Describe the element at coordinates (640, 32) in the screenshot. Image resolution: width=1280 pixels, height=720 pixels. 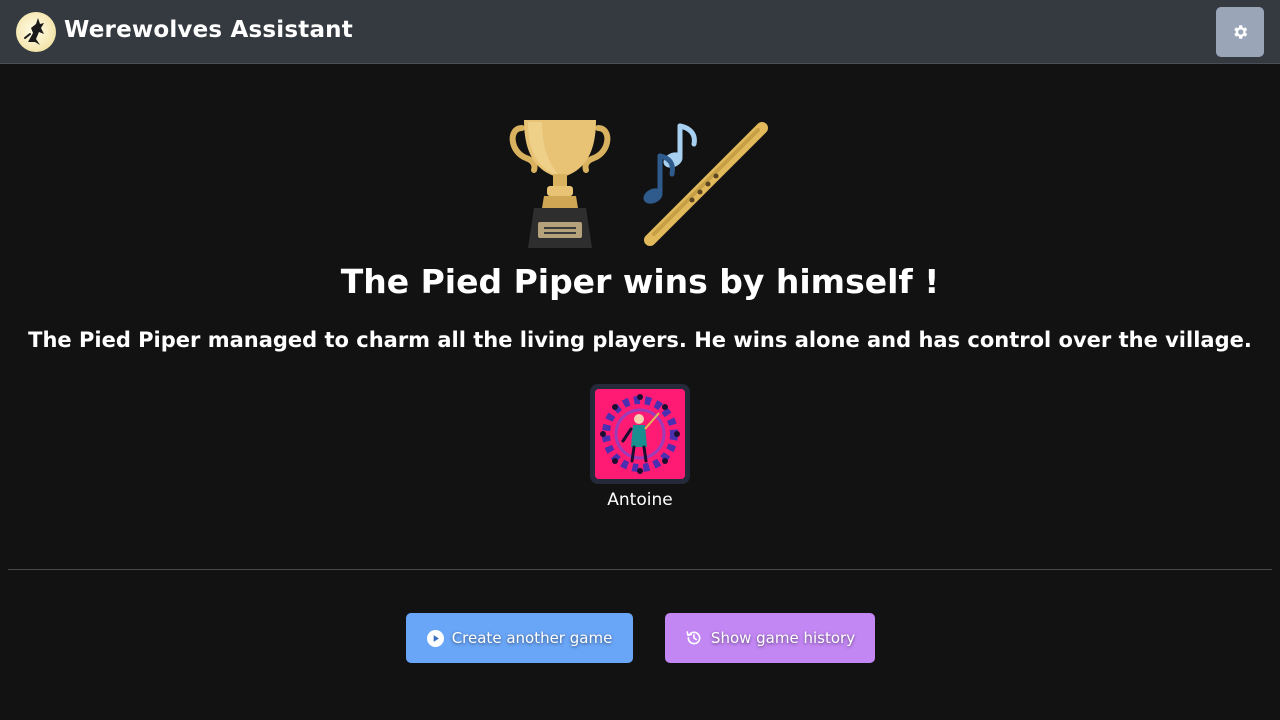
I see `top-bar: Werewolves Assistant` at that location.